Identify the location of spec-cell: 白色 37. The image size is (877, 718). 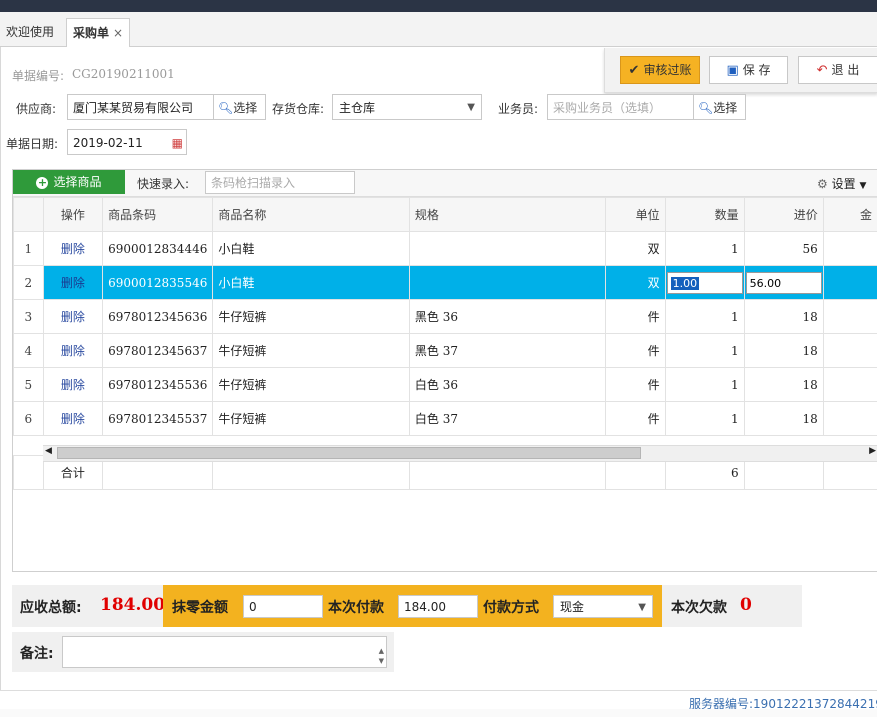
(507, 419).